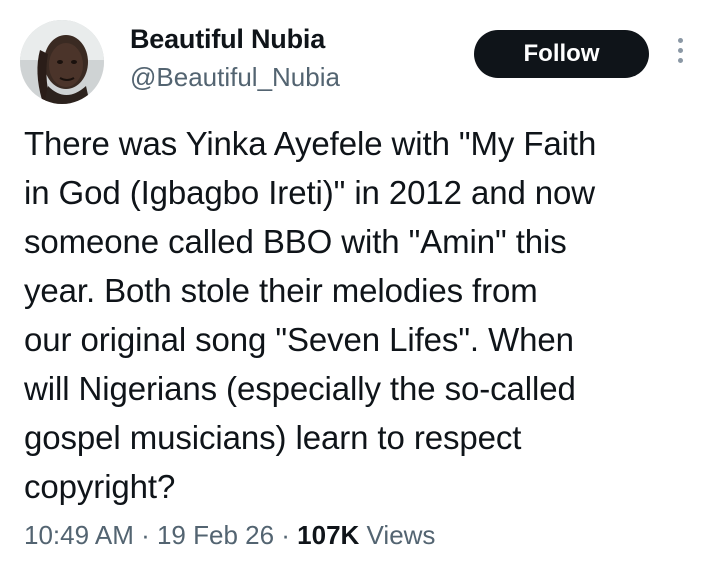  What do you see at coordinates (299, 339) in the screenshot?
I see `tweet-text-line: our original song "Seven Lifes". When` at bounding box center [299, 339].